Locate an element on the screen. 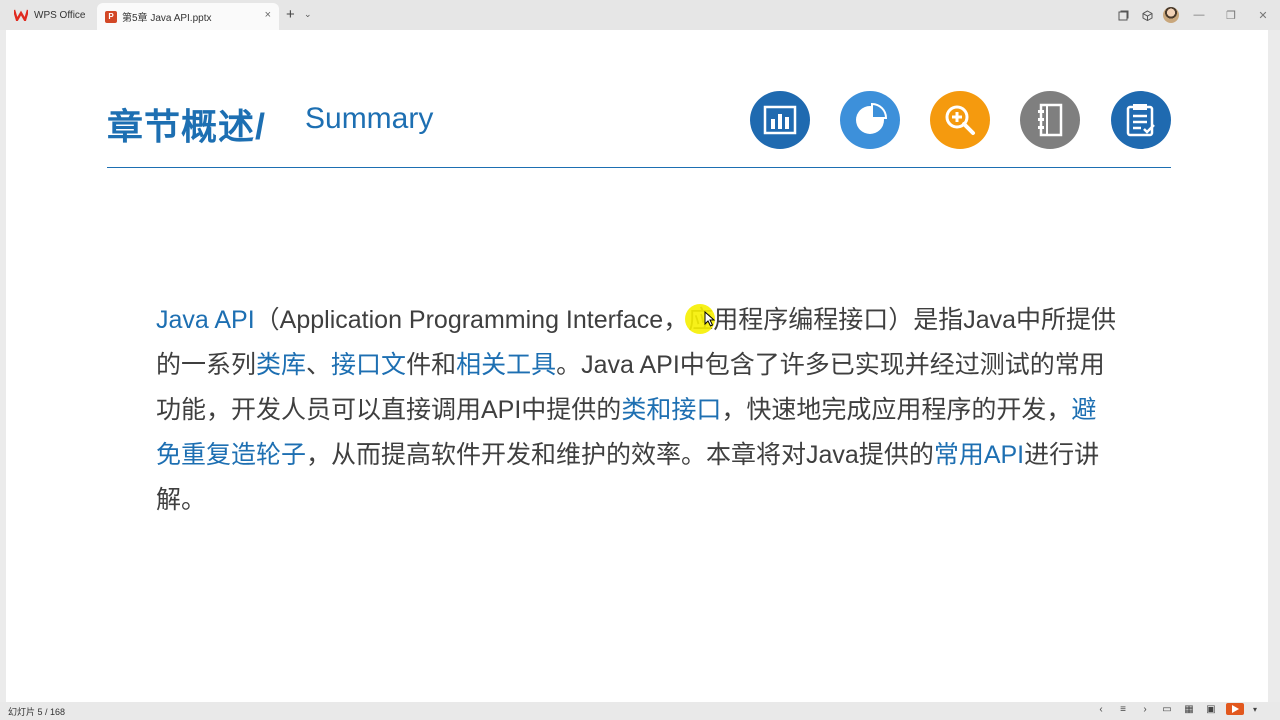  slide-counter: 幻灯片 5 / 168 is located at coordinates (37, 712).